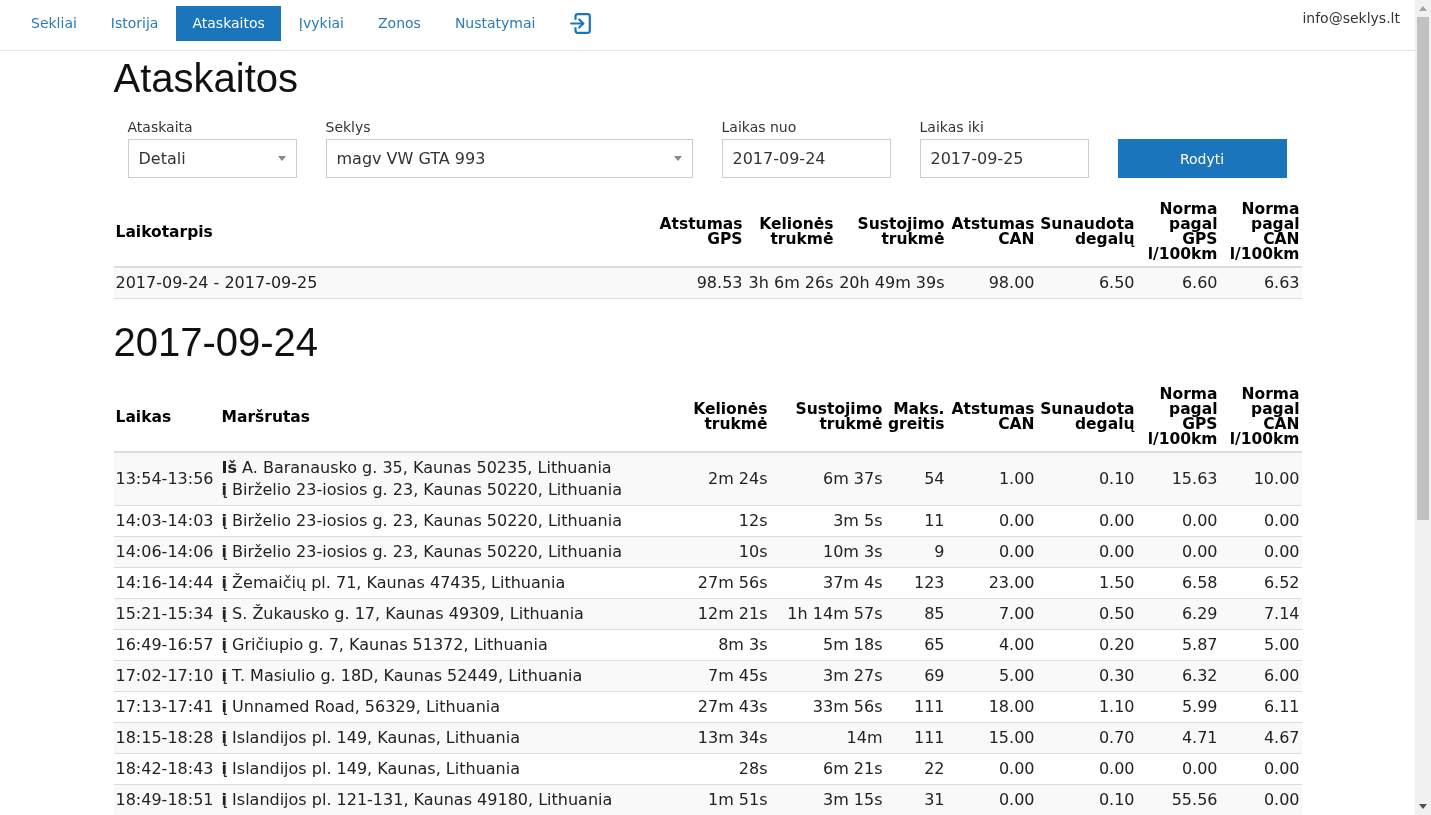 The width and height of the screenshot is (1431, 815). What do you see at coordinates (719, 521) in the screenshot?
I see `table-cell: 12s` at bounding box center [719, 521].